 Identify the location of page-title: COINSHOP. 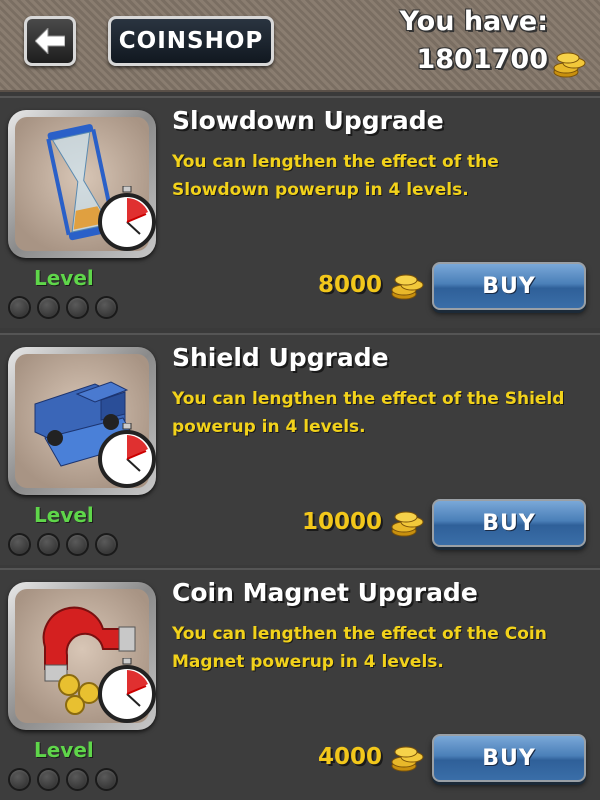
(191, 41).